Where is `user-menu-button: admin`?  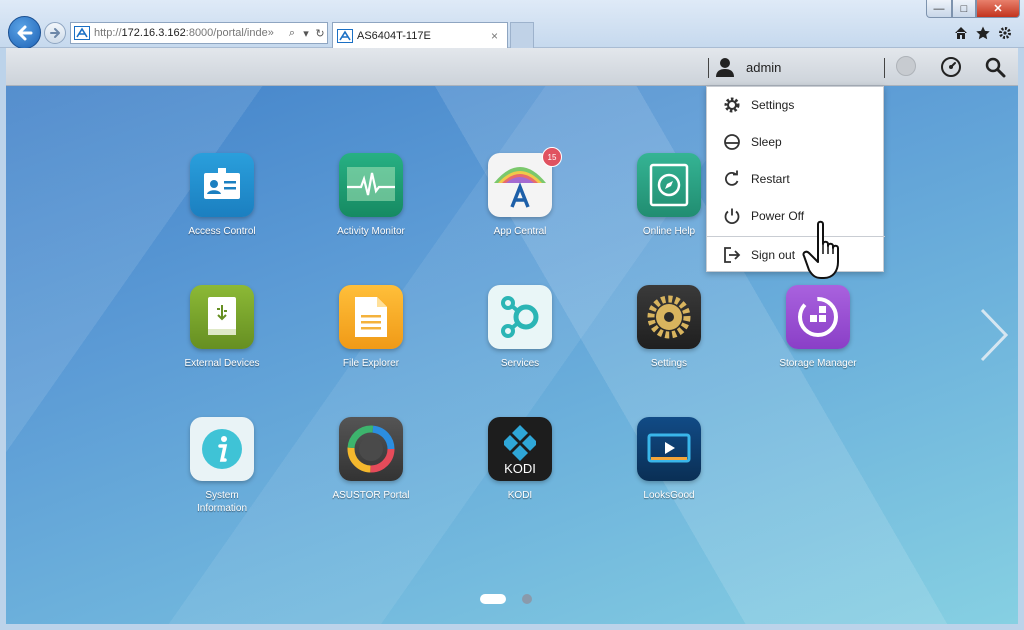
user-menu-button: admin is located at coordinates (747, 67).